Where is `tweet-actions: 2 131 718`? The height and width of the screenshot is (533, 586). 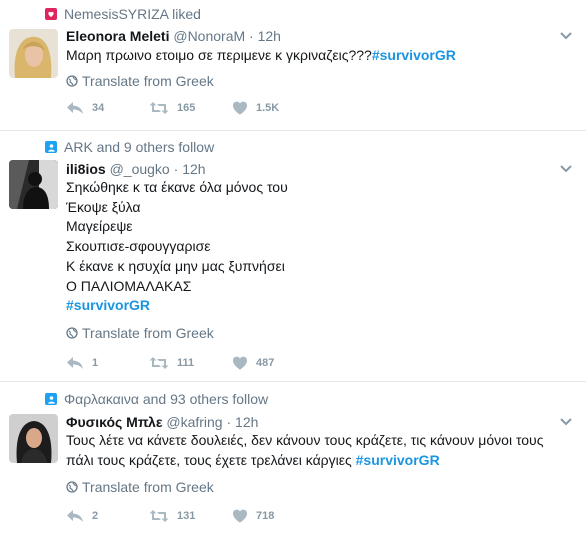
tweet-actions: 2 131 718 is located at coordinates (190, 516).